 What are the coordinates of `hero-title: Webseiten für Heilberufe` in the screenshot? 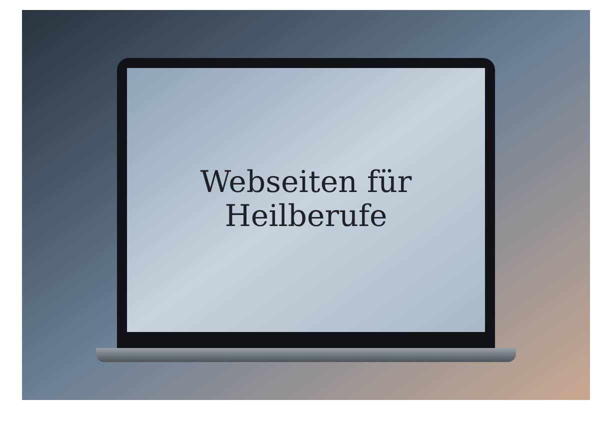 It's located at (306, 200).